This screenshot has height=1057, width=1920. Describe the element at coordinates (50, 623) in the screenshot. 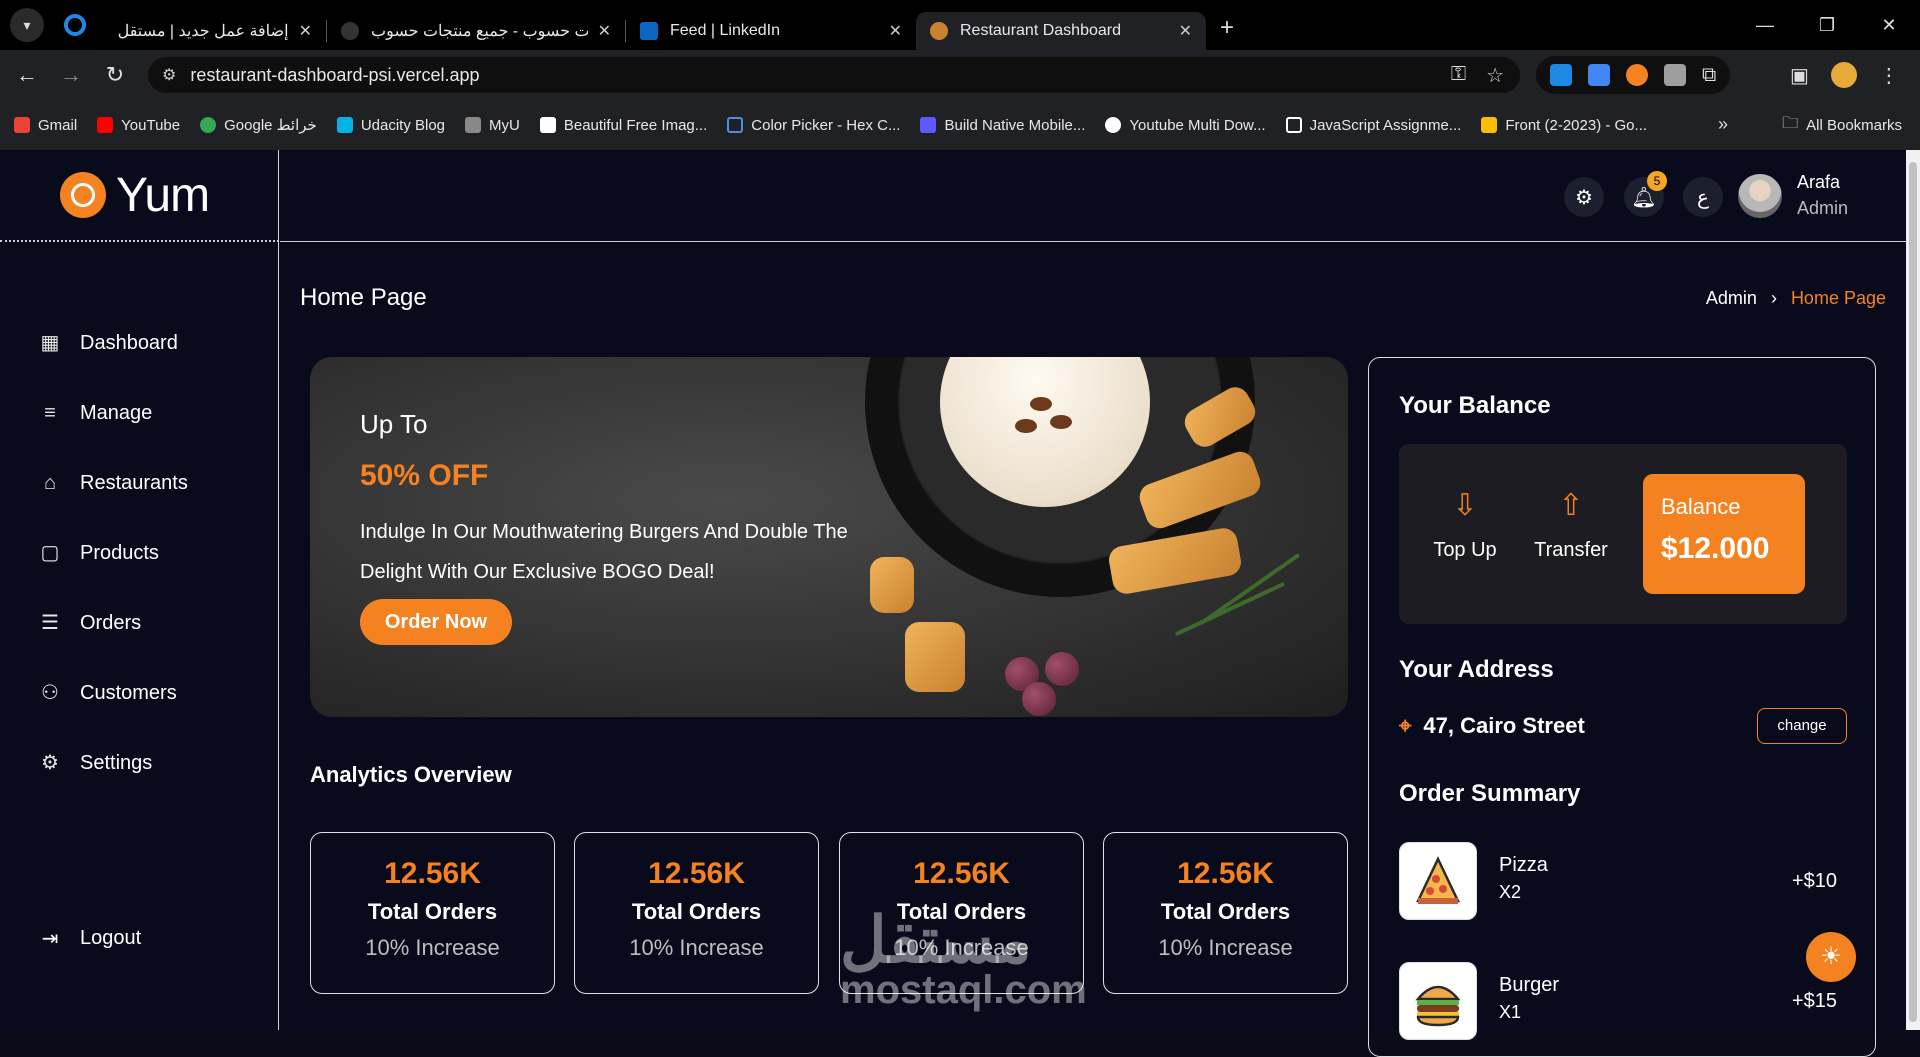

I see `list-icon: ☰` at that location.